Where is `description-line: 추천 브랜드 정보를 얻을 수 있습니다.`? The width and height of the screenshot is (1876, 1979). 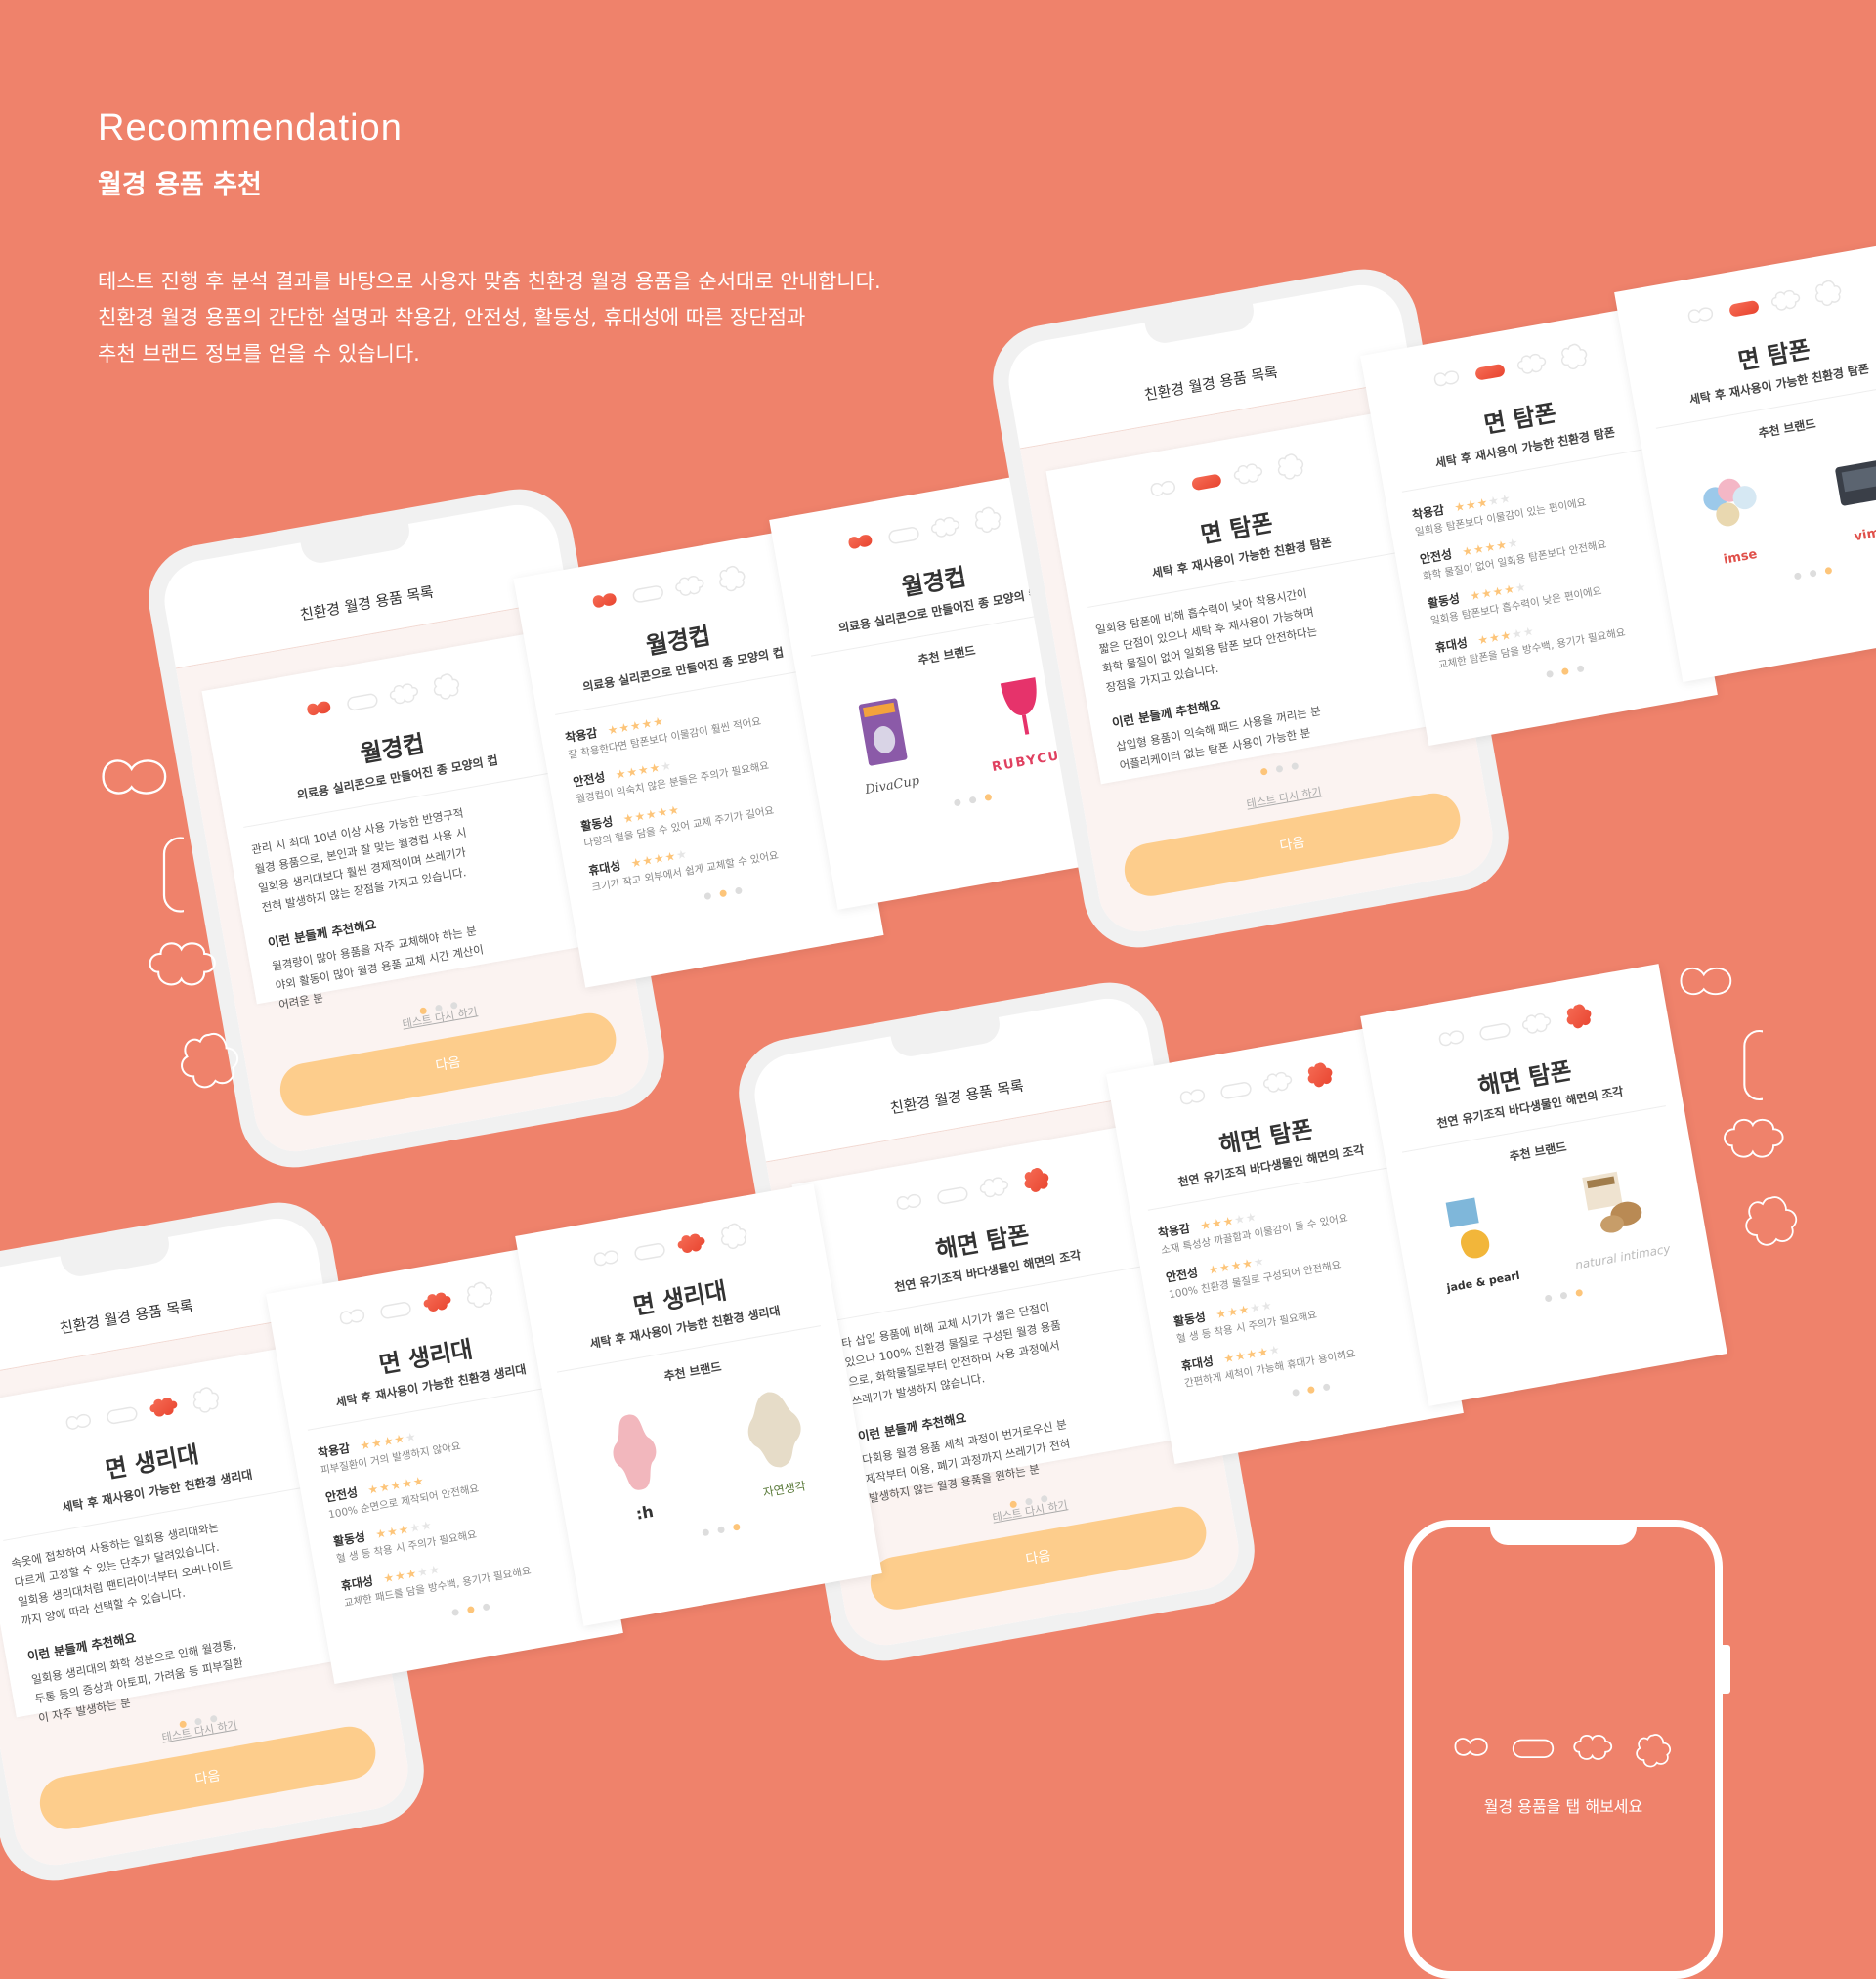
description-line: 추천 브랜드 정보를 얻을 수 있습니다. is located at coordinates (259, 354).